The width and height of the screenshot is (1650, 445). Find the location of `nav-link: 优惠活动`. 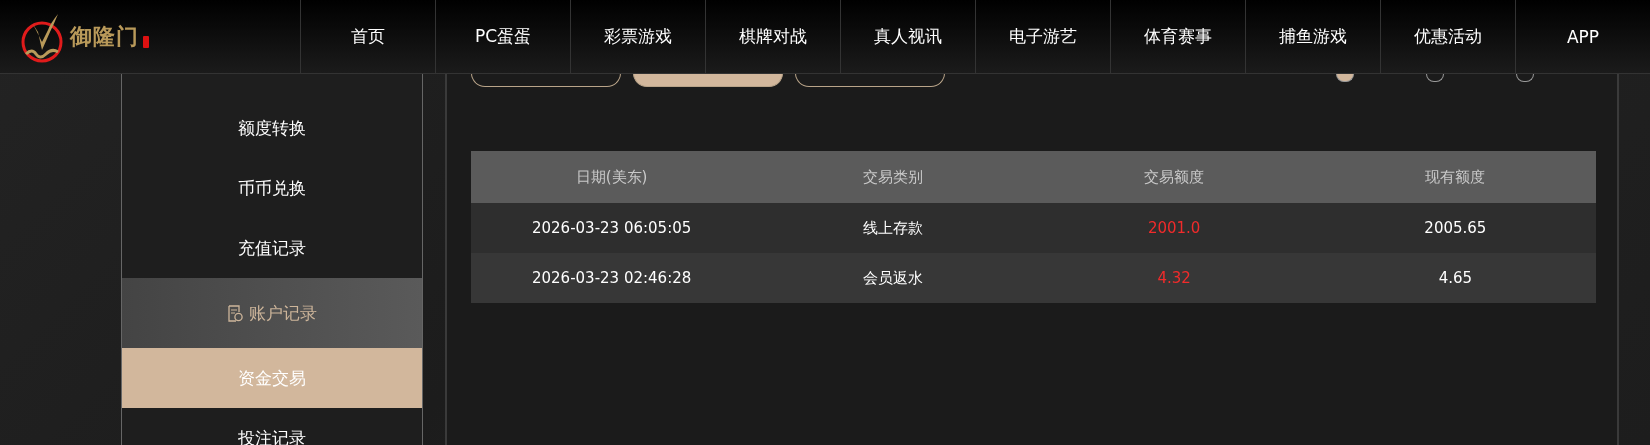

nav-link: 优惠活动 is located at coordinates (1447, 36).